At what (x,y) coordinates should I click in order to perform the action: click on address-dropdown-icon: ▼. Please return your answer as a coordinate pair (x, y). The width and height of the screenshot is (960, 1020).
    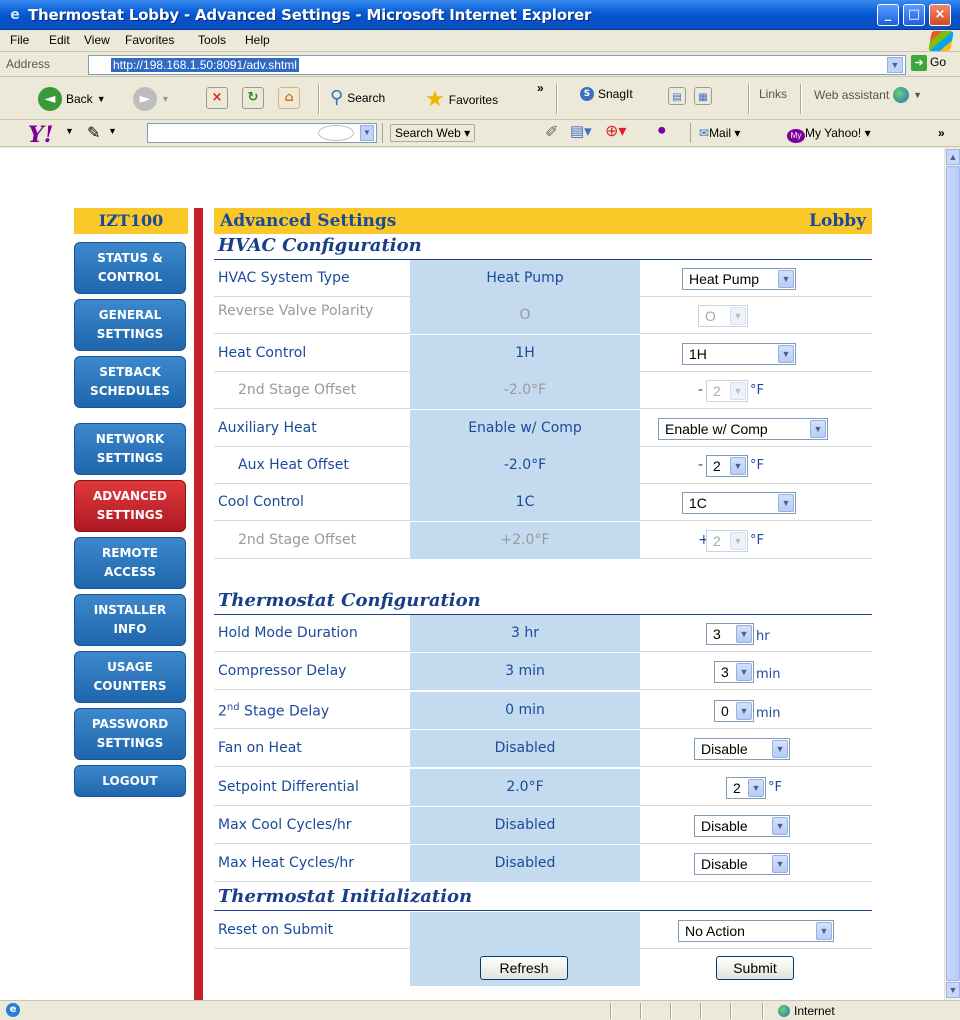
    Looking at the image, I should click on (895, 65).